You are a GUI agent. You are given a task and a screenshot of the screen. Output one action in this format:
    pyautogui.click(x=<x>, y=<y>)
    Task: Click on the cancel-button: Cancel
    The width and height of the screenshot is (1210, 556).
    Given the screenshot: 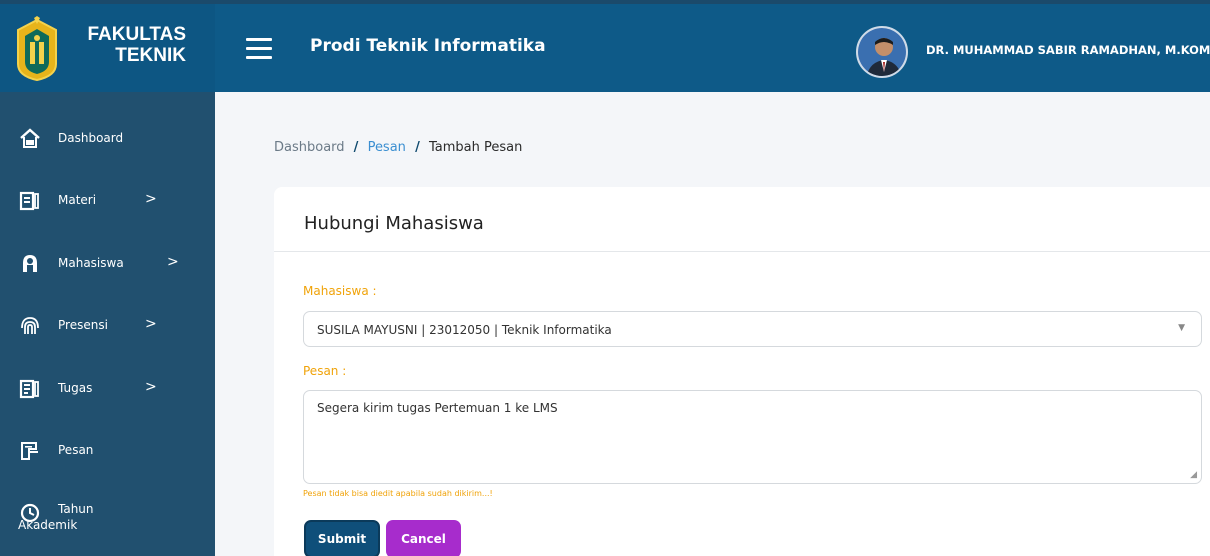 What is the action you would take?
    pyautogui.click(x=423, y=538)
    